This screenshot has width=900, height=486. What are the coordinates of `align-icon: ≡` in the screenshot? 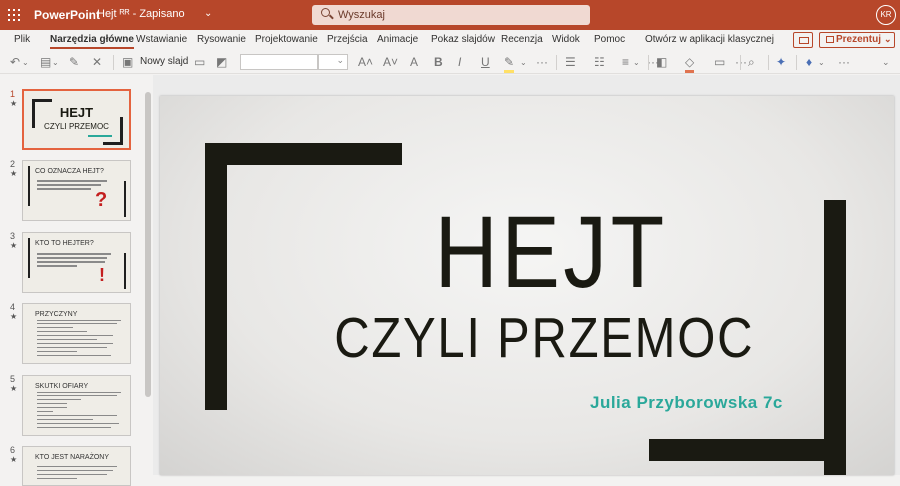 It's located at (625, 62).